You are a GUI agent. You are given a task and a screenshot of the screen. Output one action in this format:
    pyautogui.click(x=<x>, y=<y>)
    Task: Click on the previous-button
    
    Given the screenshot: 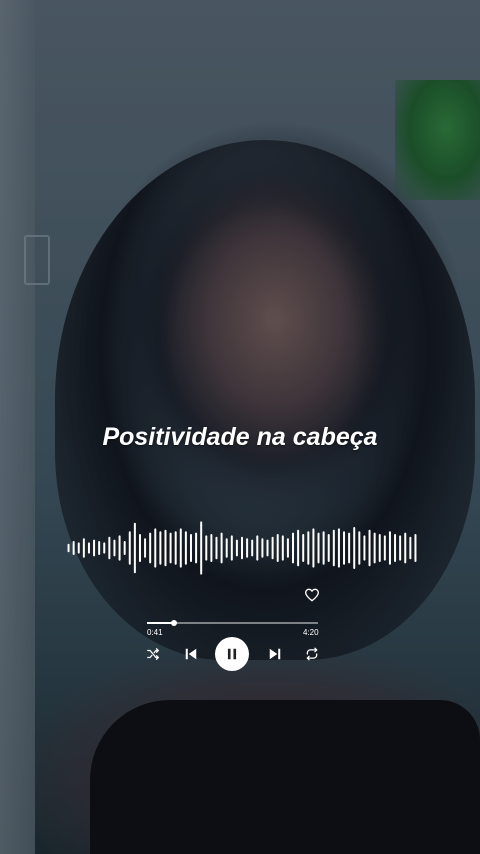 What is the action you would take?
    pyautogui.click(x=191, y=654)
    